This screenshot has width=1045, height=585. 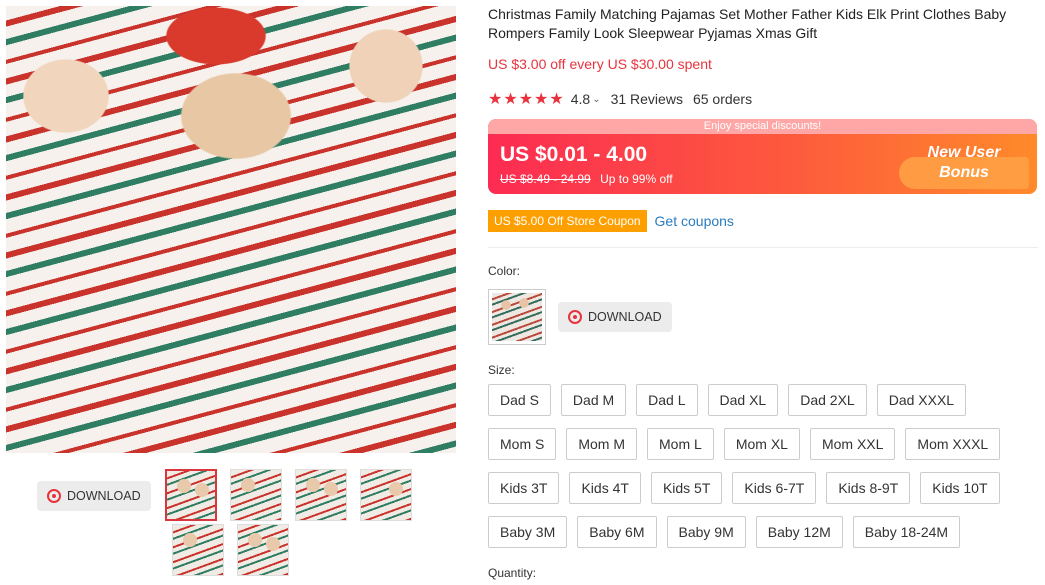 What do you see at coordinates (519, 400) in the screenshot?
I see `size-option-button: Dad S` at bounding box center [519, 400].